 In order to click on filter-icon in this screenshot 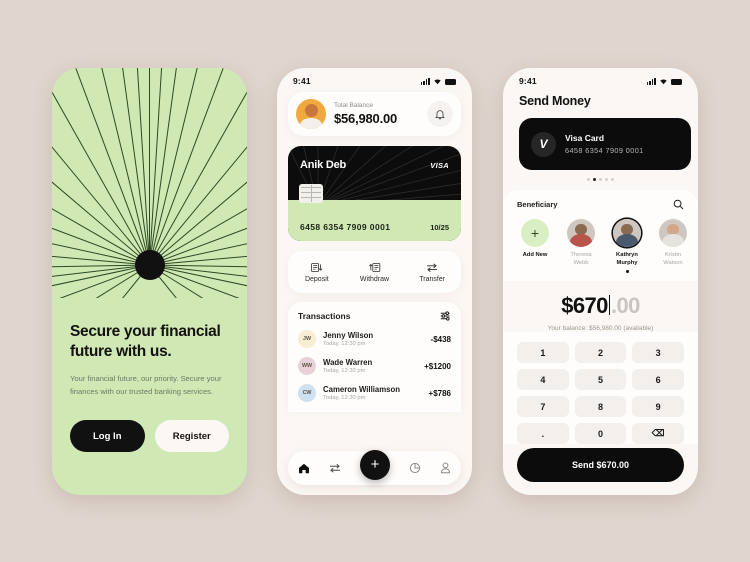, I will do `click(445, 316)`.